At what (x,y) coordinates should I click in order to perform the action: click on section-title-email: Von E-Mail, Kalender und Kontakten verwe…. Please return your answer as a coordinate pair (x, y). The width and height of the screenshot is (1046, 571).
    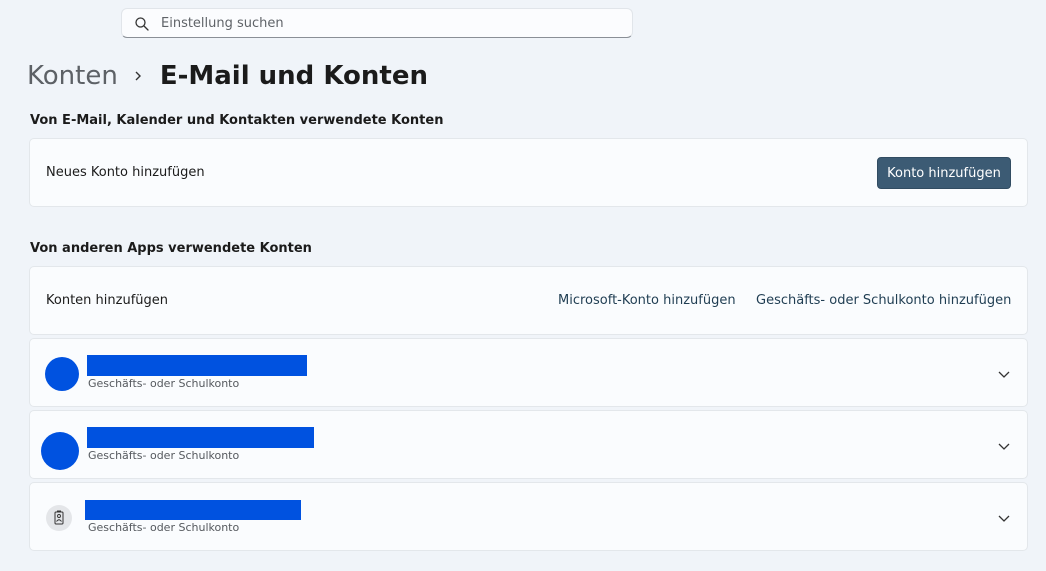
    Looking at the image, I should click on (237, 120).